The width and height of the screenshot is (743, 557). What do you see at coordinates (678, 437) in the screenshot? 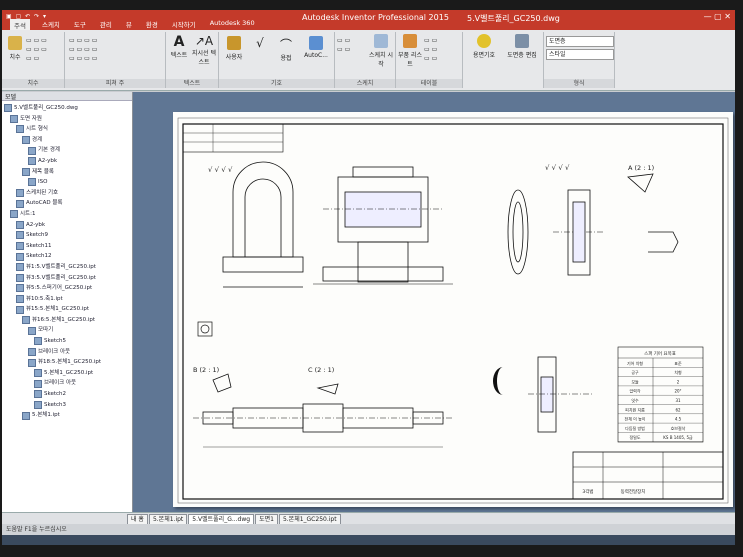
I see `gear-table-value: KS B 1405, 5급` at bounding box center [678, 437].